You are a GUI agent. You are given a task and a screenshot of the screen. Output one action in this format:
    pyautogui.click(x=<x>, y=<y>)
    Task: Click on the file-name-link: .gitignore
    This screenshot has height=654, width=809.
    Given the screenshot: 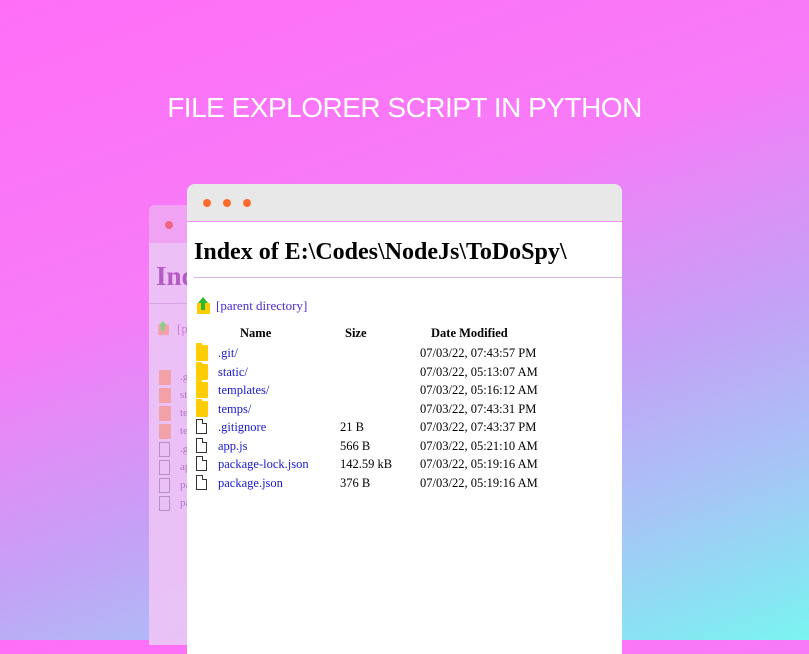 What is the action you would take?
    pyautogui.click(x=242, y=427)
    